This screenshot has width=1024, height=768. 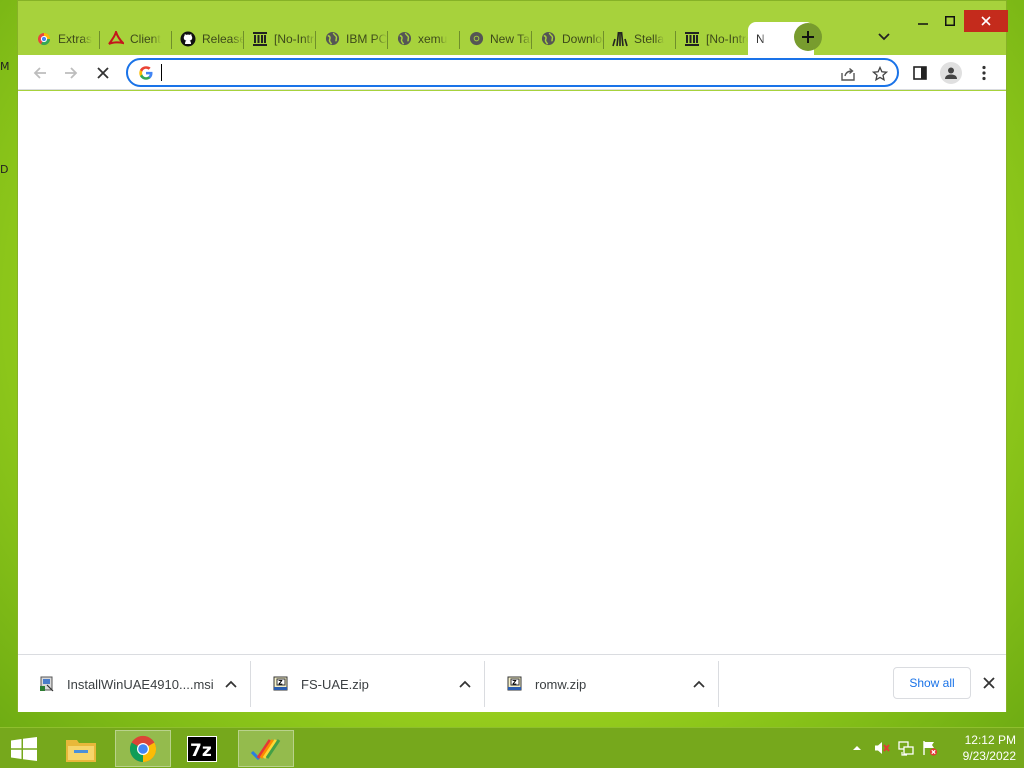 I want to click on download-item: Z FS-UAE.zip, so click(x=368, y=684).